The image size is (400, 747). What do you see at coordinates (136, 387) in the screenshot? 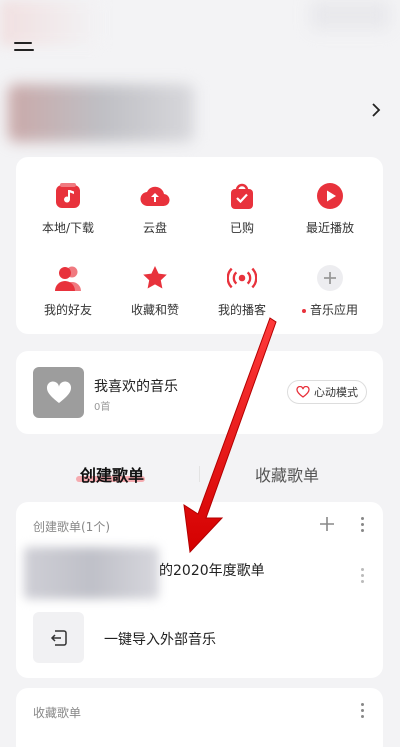
I see `liked-music-title: 我喜欢的音乐` at bounding box center [136, 387].